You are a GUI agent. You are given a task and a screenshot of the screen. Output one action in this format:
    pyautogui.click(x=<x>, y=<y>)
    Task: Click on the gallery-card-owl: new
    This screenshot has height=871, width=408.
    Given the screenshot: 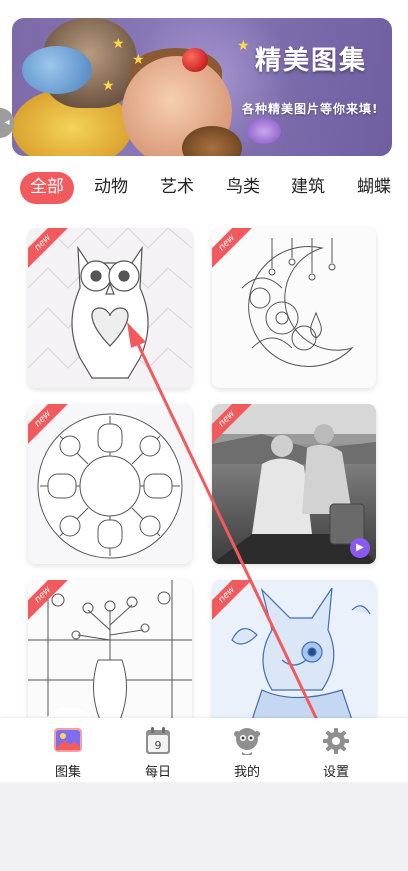 What is the action you would take?
    pyautogui.click(x=110, y=308)
    